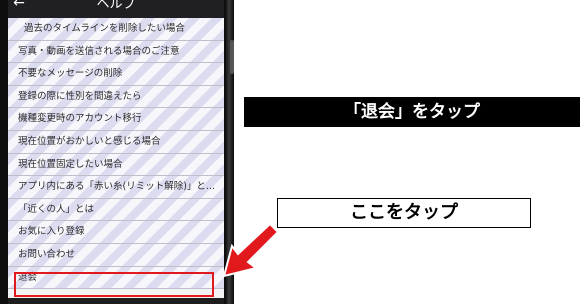 This screenshot has width=580, height=304. I want to click on tap-here-label: ここをタップ, so click(404, 213).